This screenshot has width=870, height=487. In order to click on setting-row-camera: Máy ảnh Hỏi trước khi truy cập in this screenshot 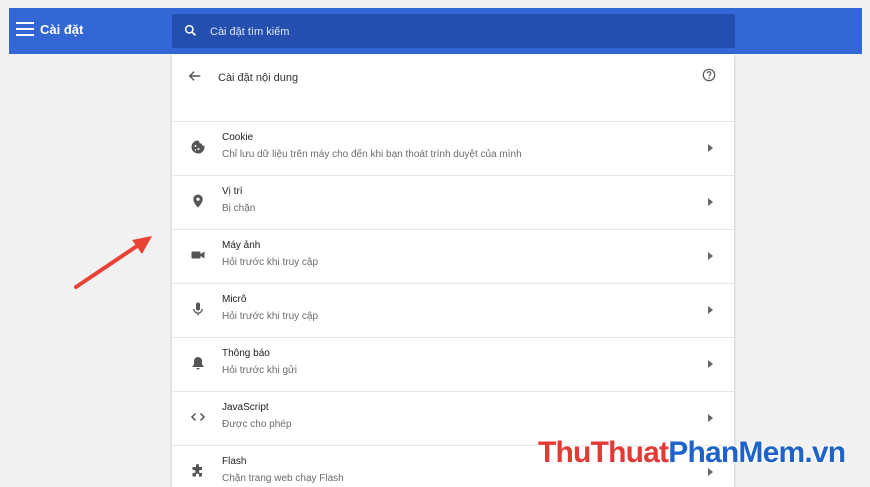, I will do `click(453, 256)`.